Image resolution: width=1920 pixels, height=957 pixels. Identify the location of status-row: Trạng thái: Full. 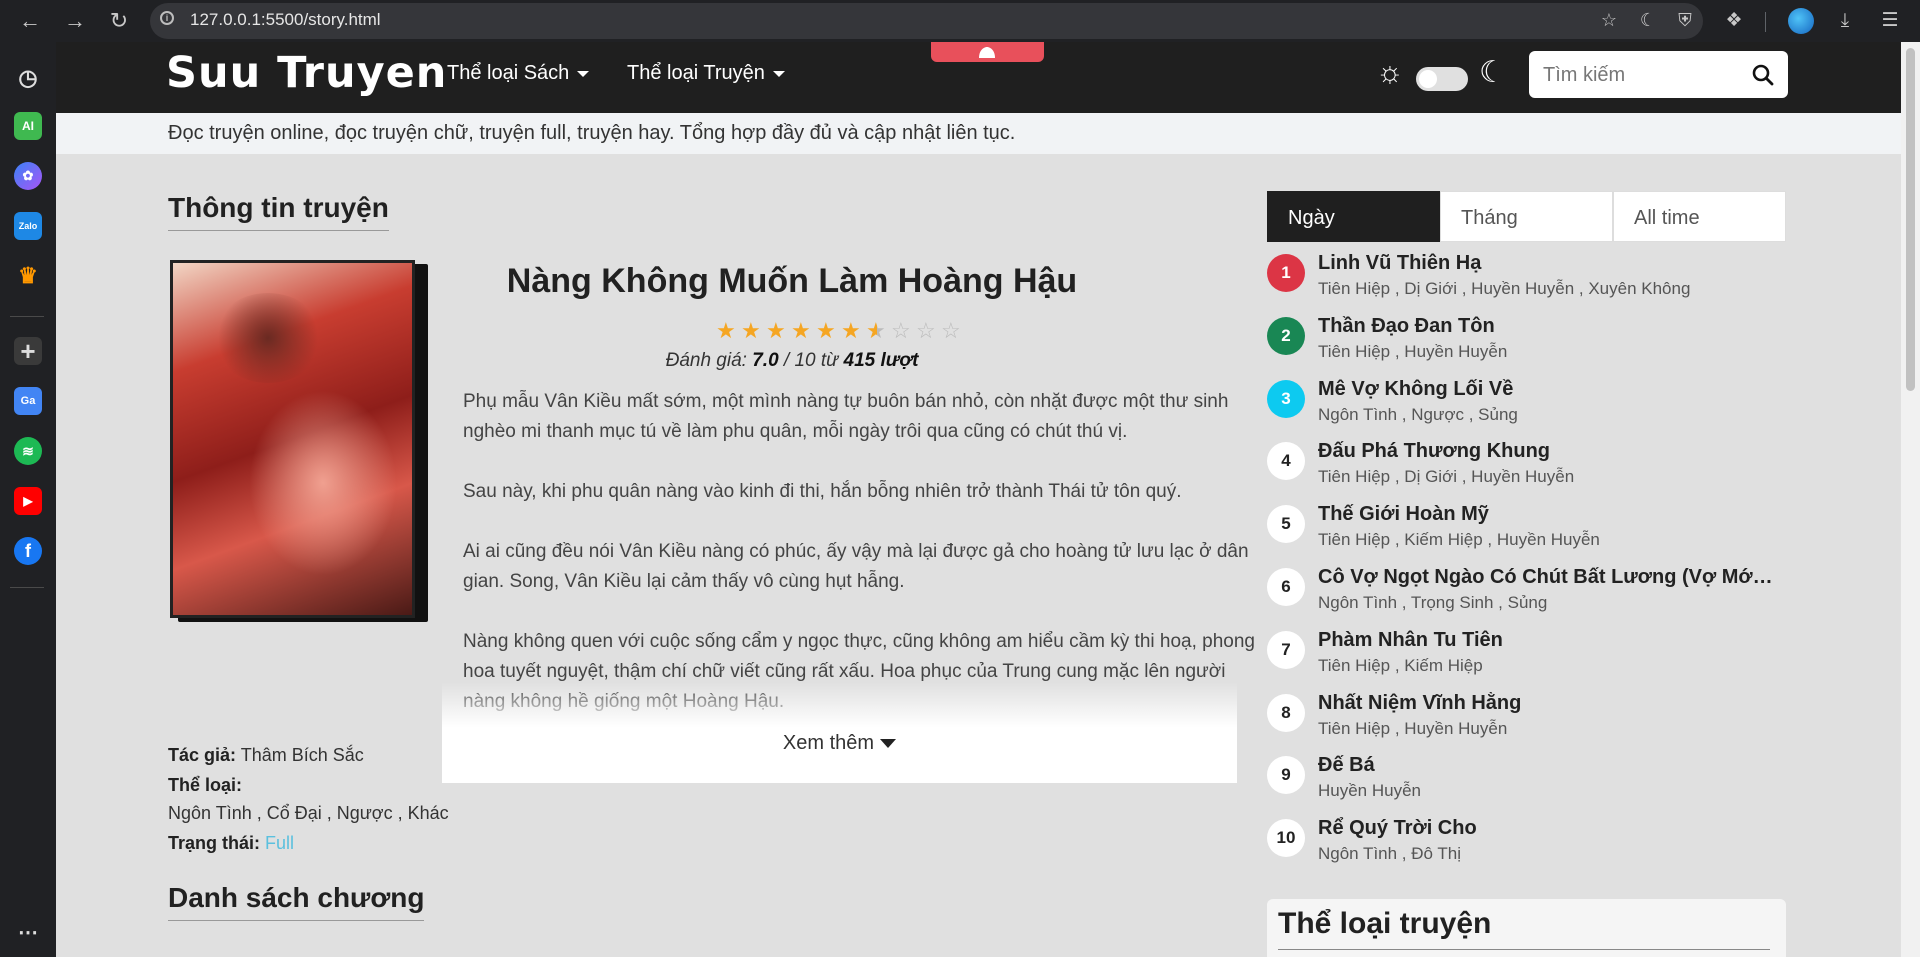
(231, 843).